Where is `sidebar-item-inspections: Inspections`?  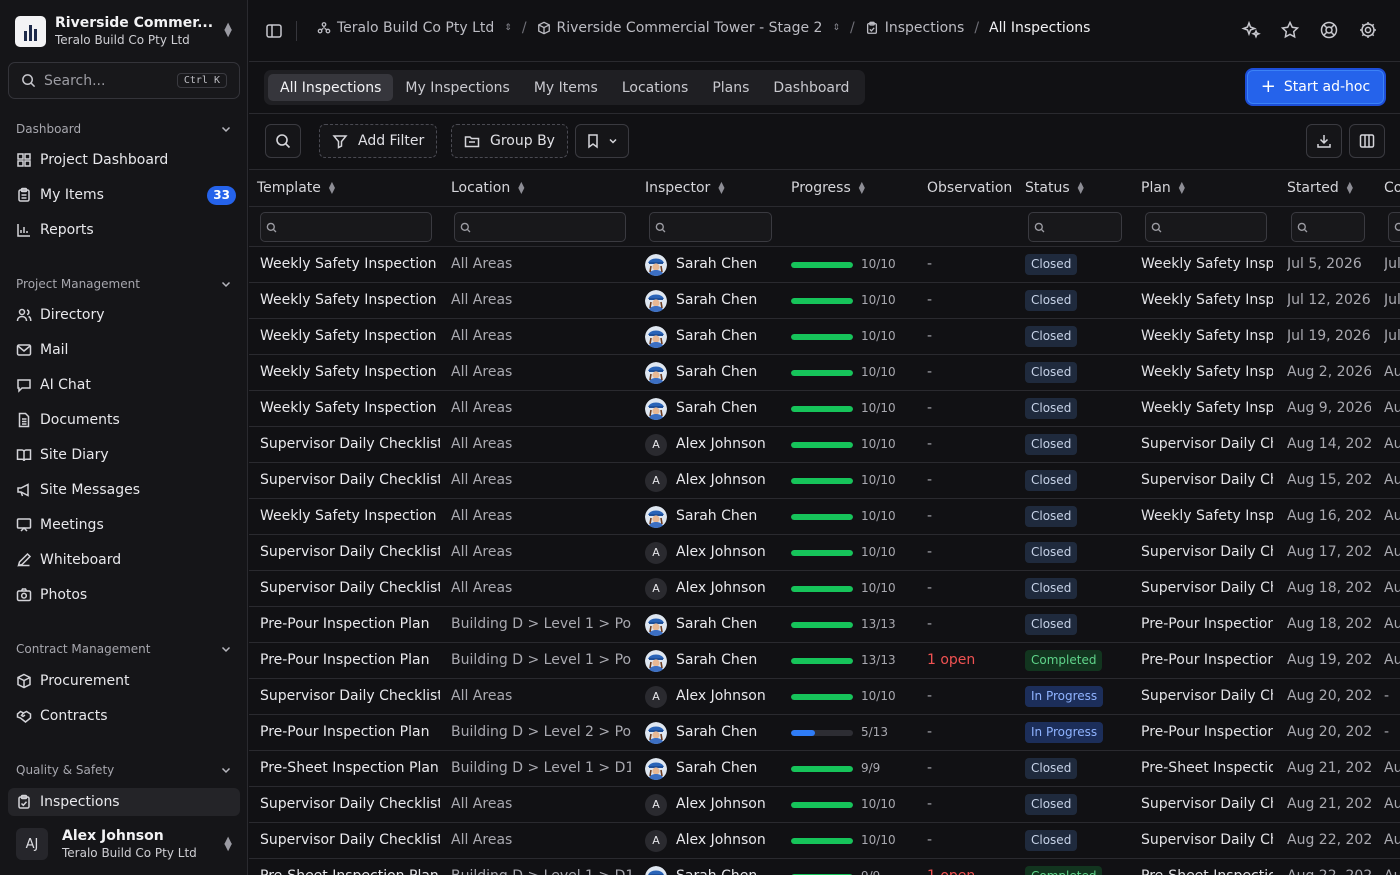
sidebar-item-inspections: Inspections is located at coordinates (124, 802).